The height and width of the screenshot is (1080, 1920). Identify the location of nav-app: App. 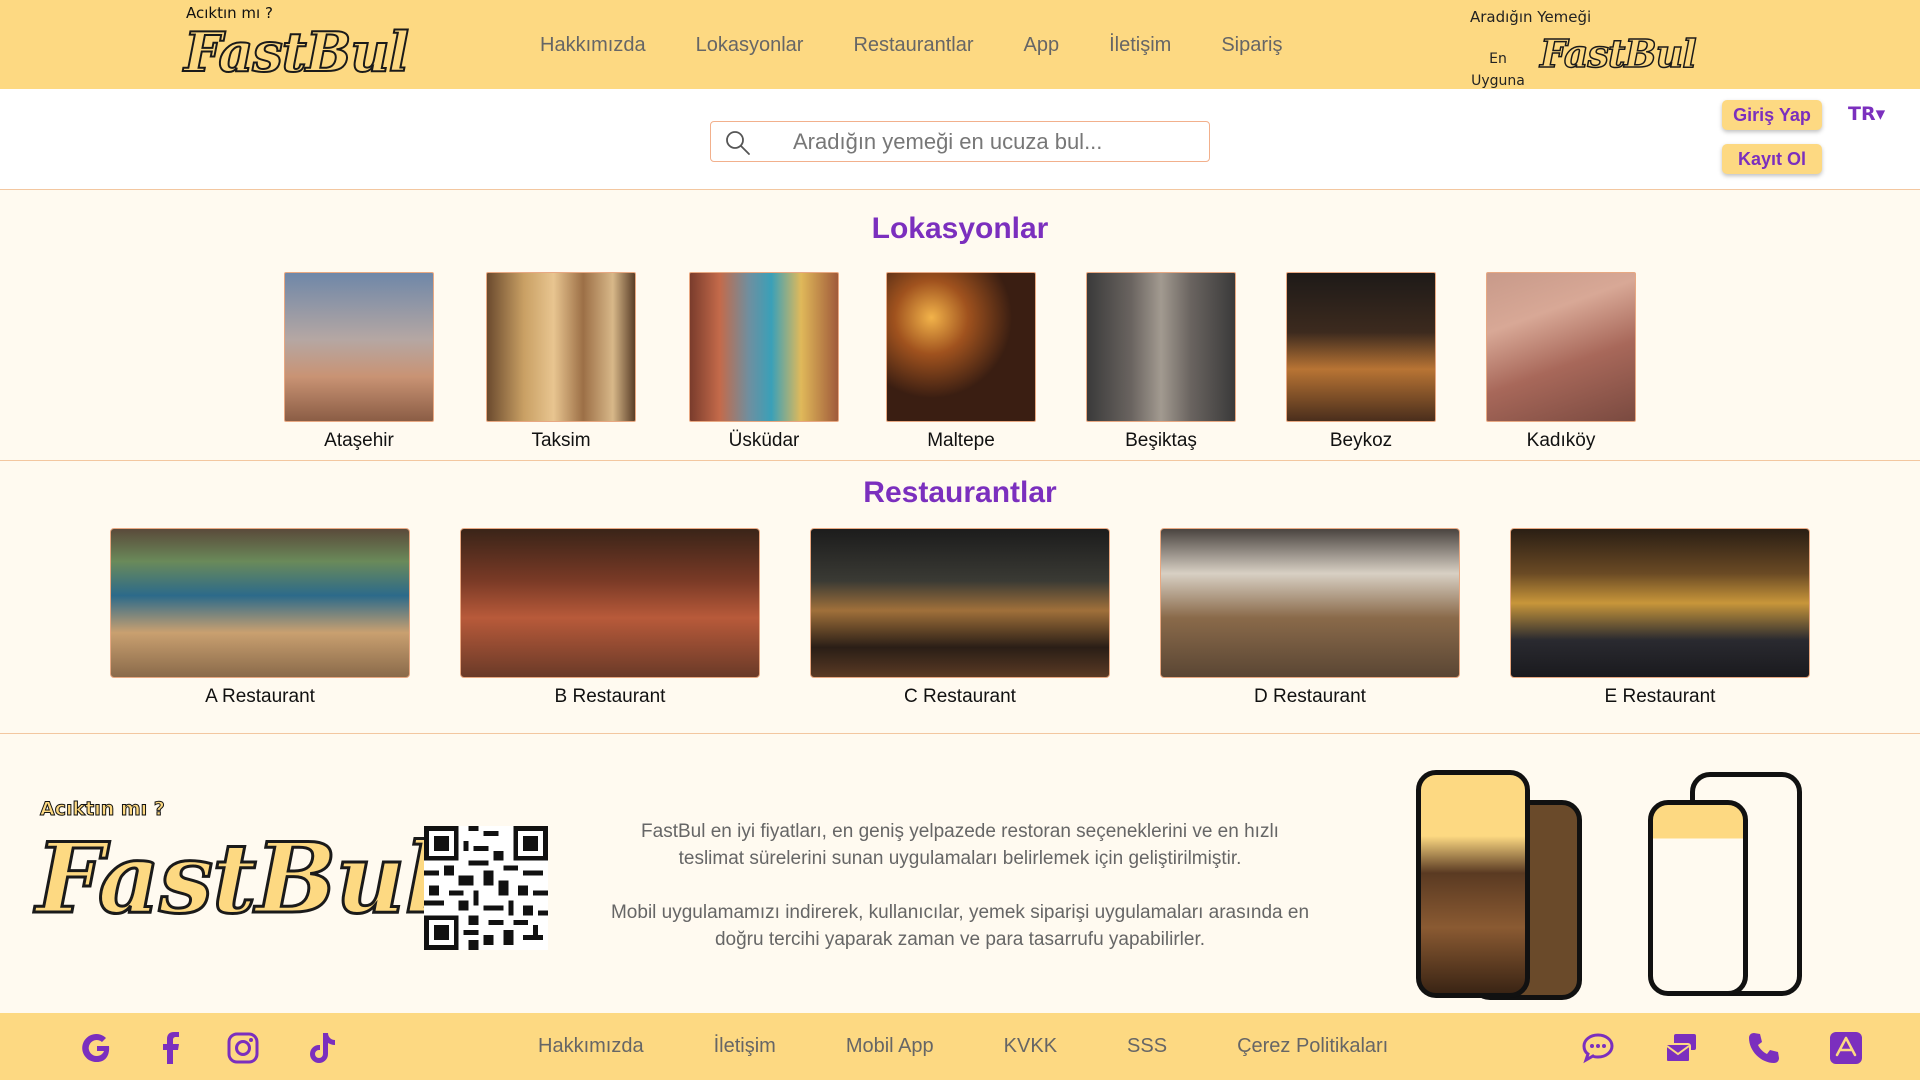
(1042, 45).